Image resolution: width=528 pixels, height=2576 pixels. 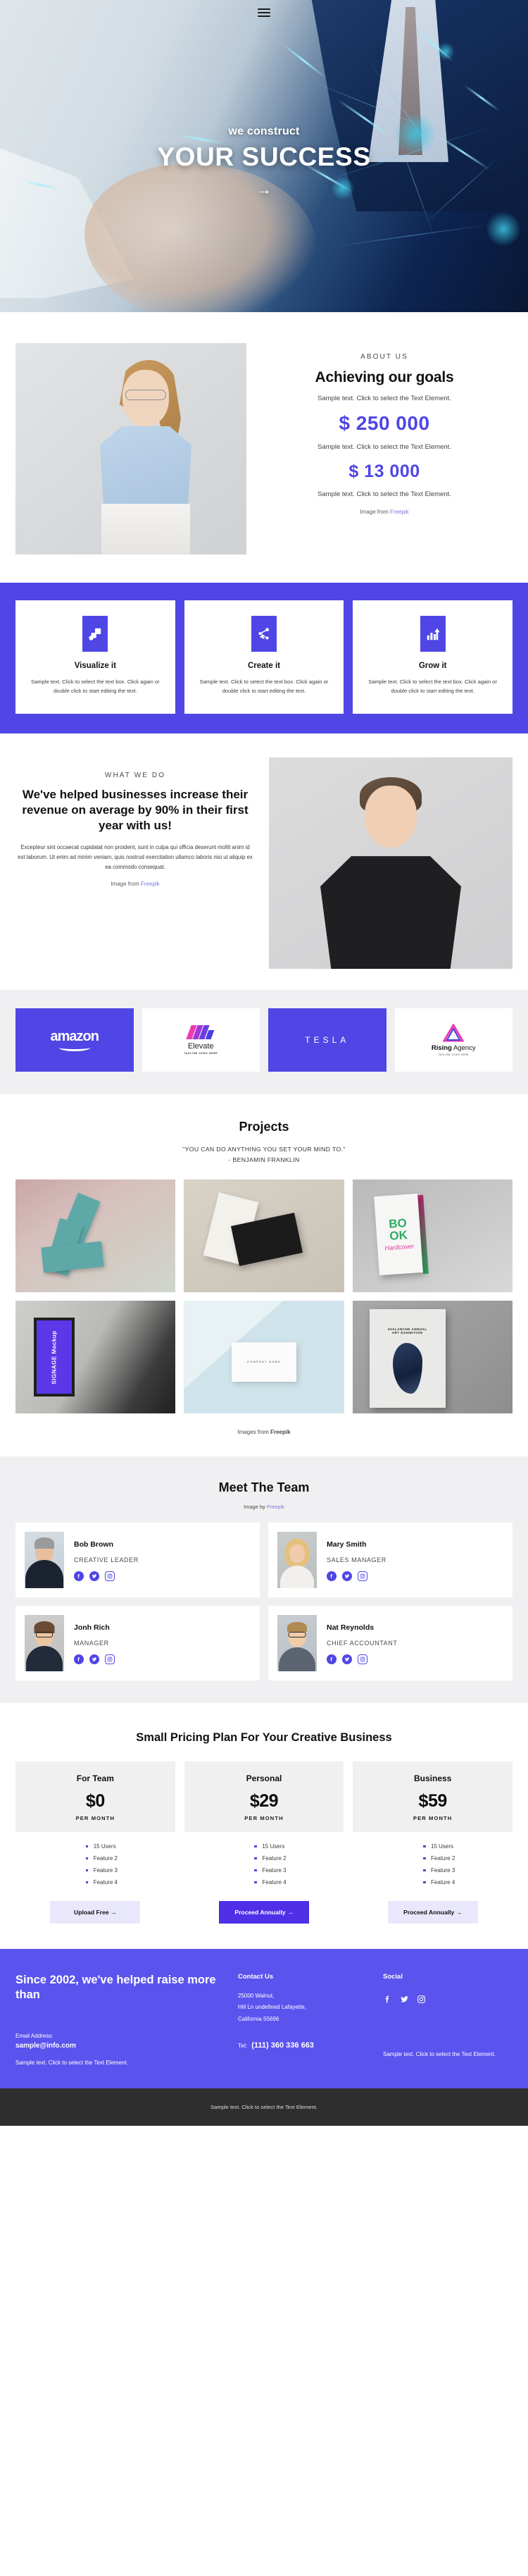 What do you see at coordinates (137, 1643) in the screenshot?
I see `team-member-card: Jonh Rich MANAGER` at bounding box center [137, 1643].